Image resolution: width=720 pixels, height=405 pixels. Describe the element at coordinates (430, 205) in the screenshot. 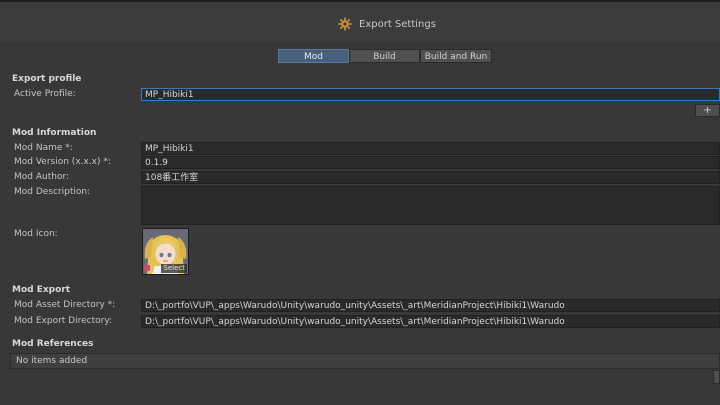

I see `mod-description-field` at that location.